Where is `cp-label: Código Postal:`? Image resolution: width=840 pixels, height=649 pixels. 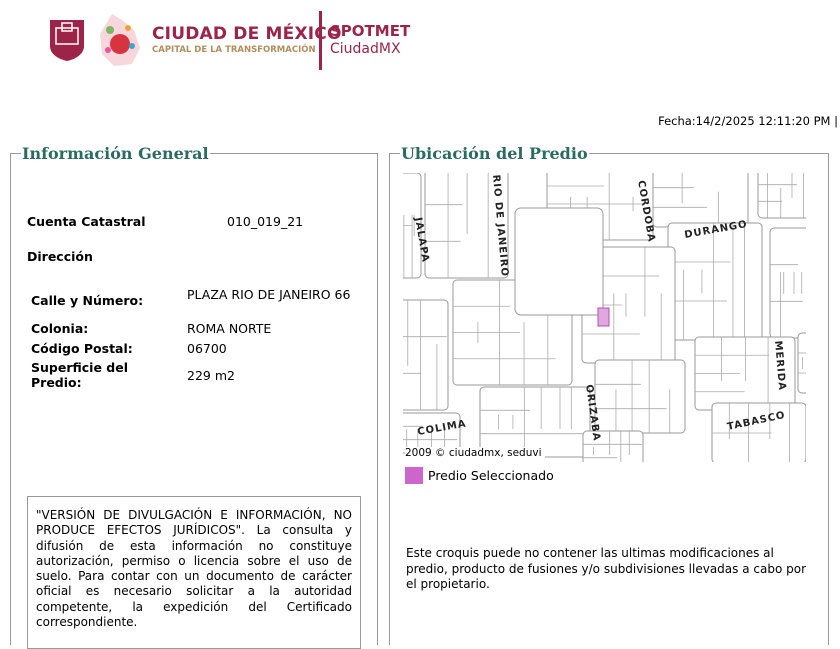
cp-label: Código Postal: is located at coordinates (82, 348).